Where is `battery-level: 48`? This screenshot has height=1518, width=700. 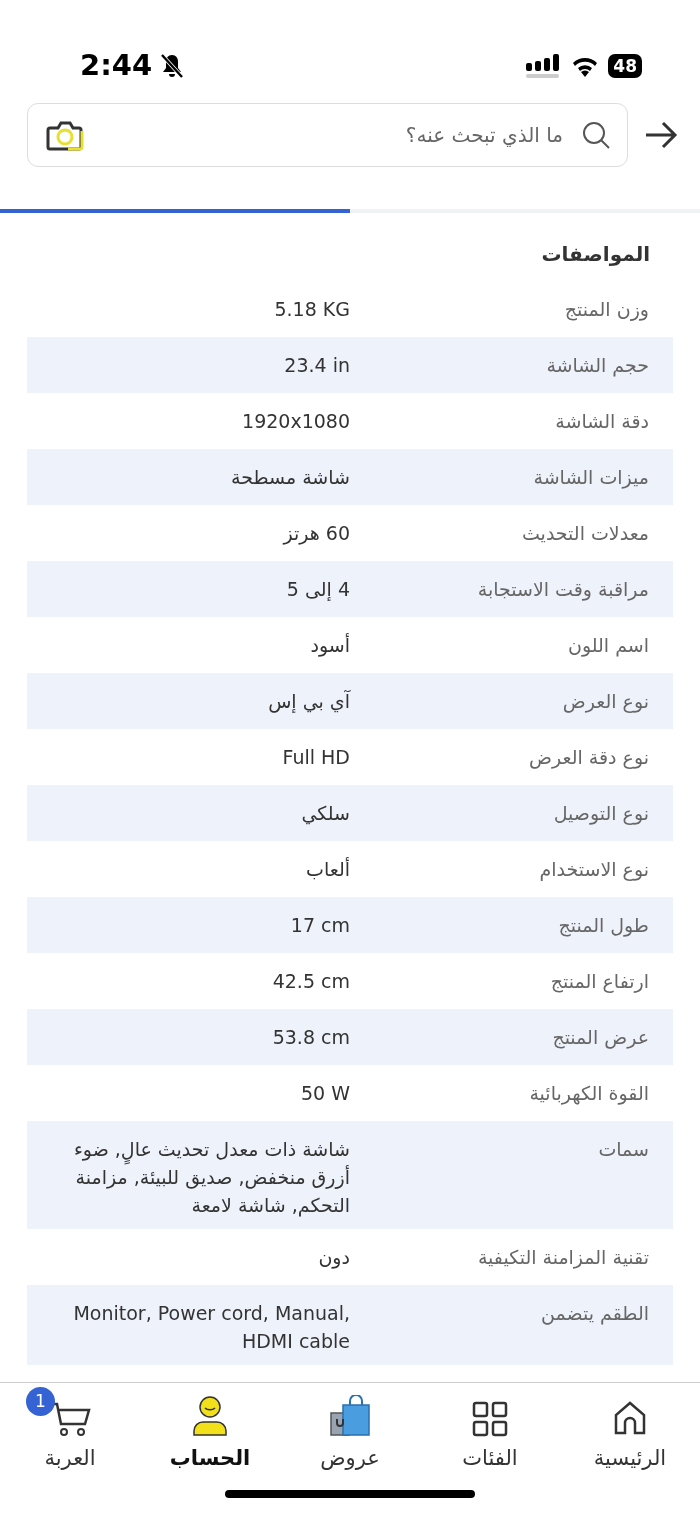
battery-level: 48 is located at coordinates (625, 65).